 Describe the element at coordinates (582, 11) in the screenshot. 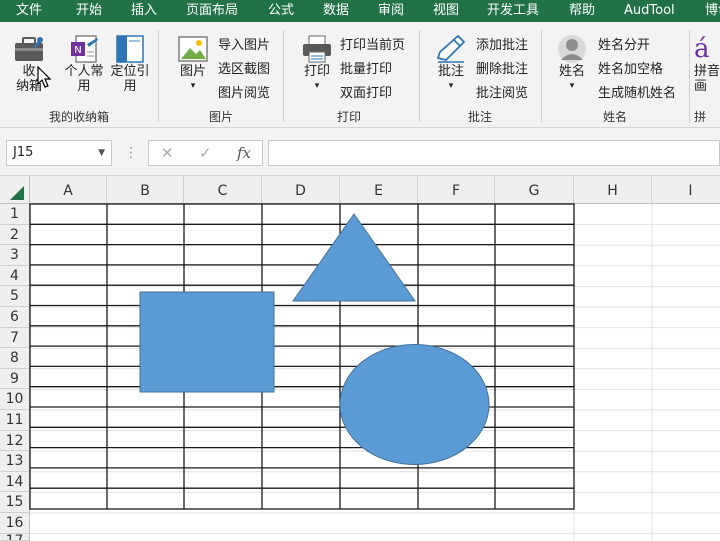

I see `tab-help: 帮助` at that location.